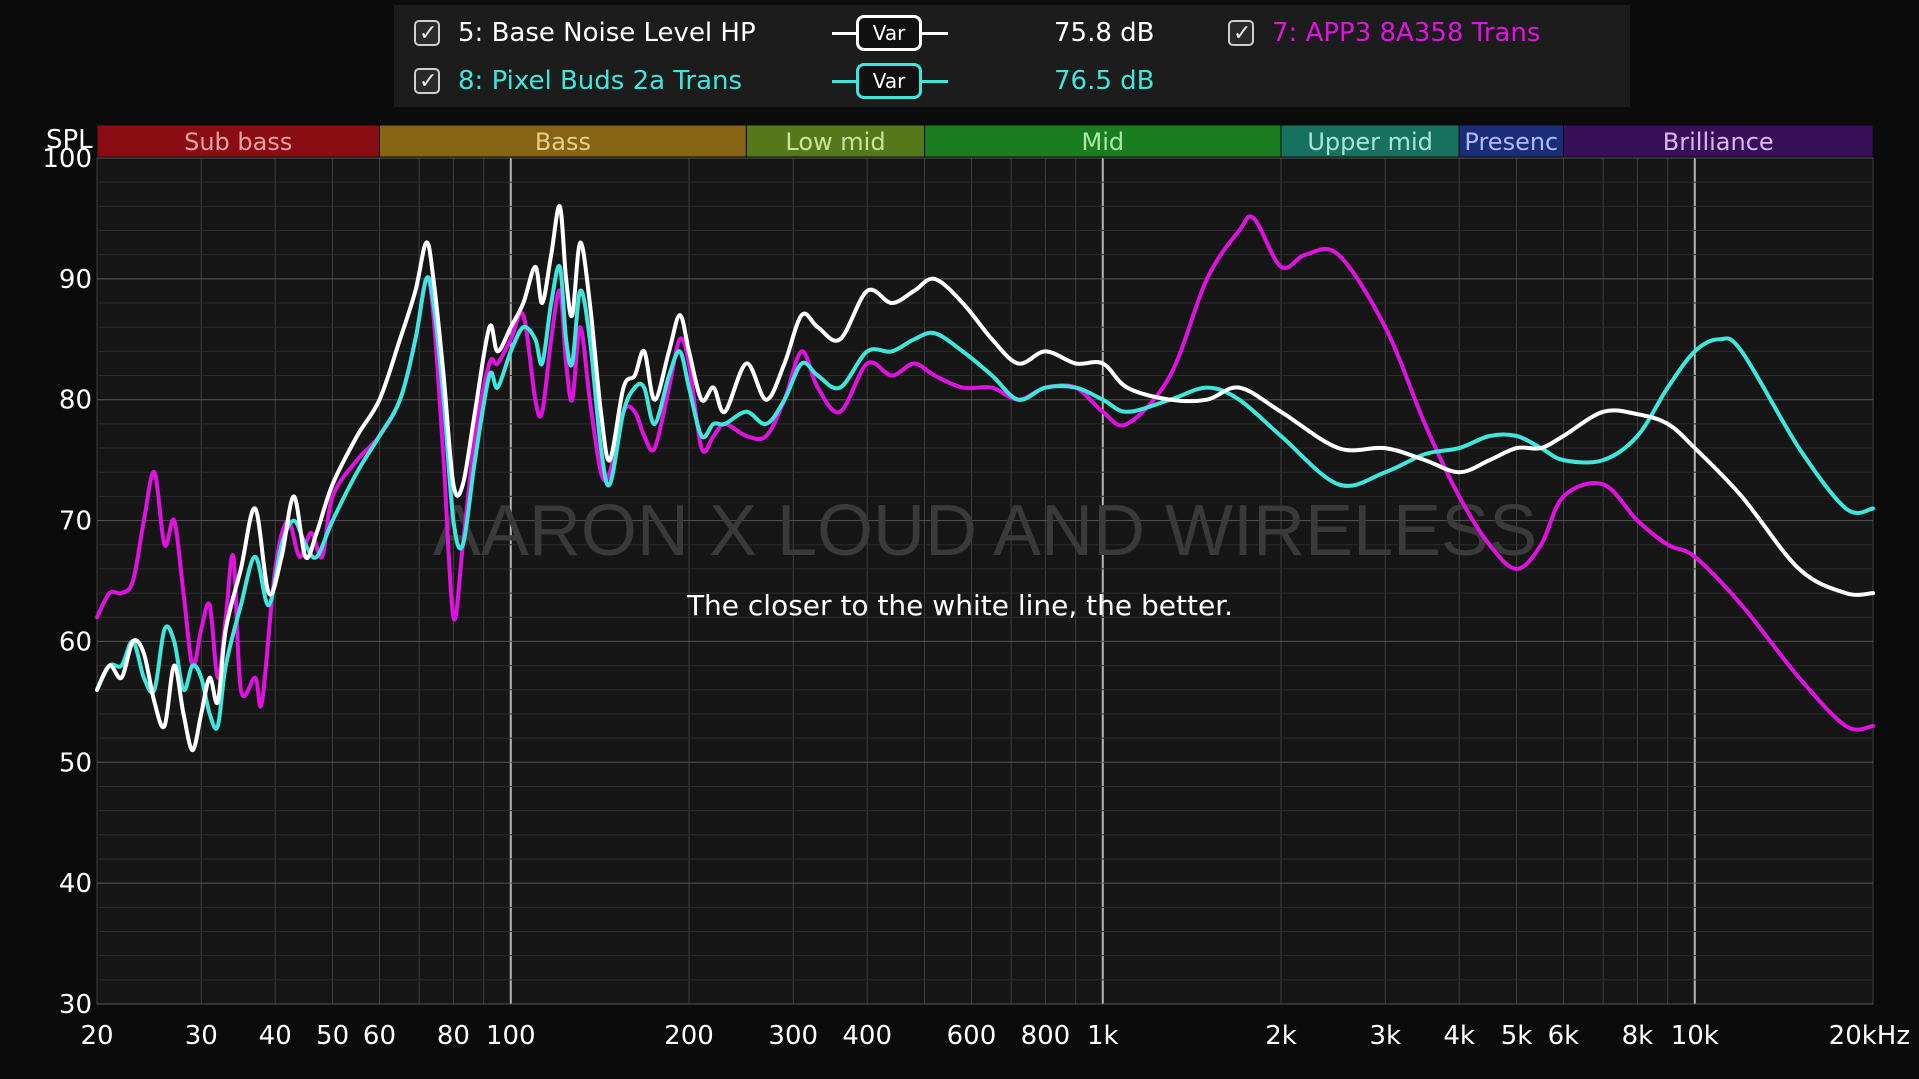 The image size is (1919, 1079). Describe the element at coordinates (1638, 1036) in the screenshot. I see `x-tick-label: 8k` at that location.